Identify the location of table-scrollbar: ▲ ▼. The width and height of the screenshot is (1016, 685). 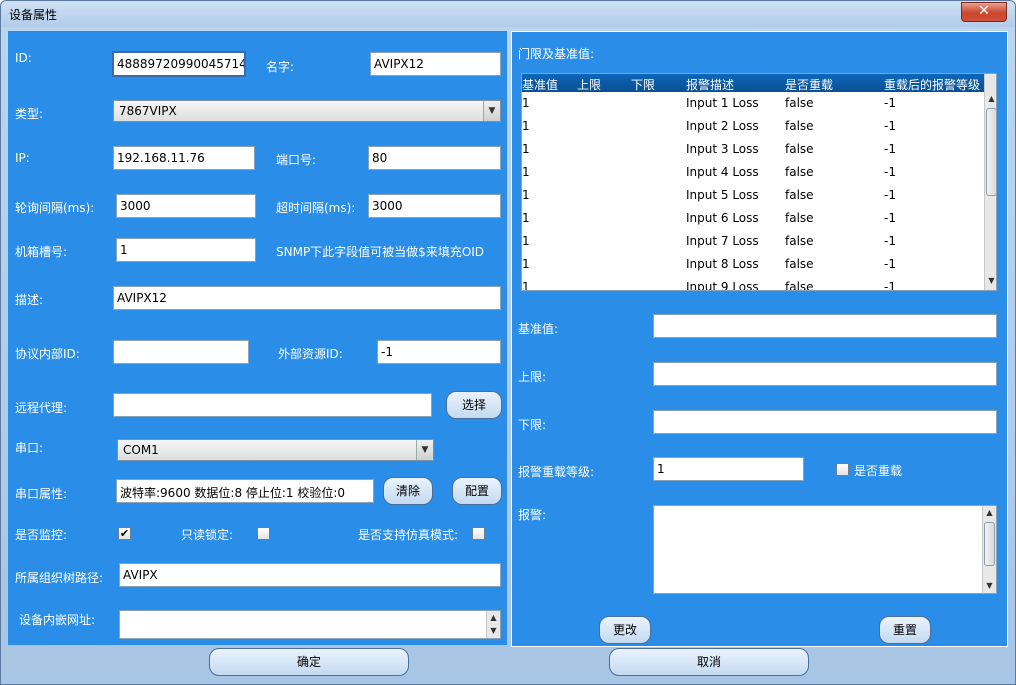
(990, 182).